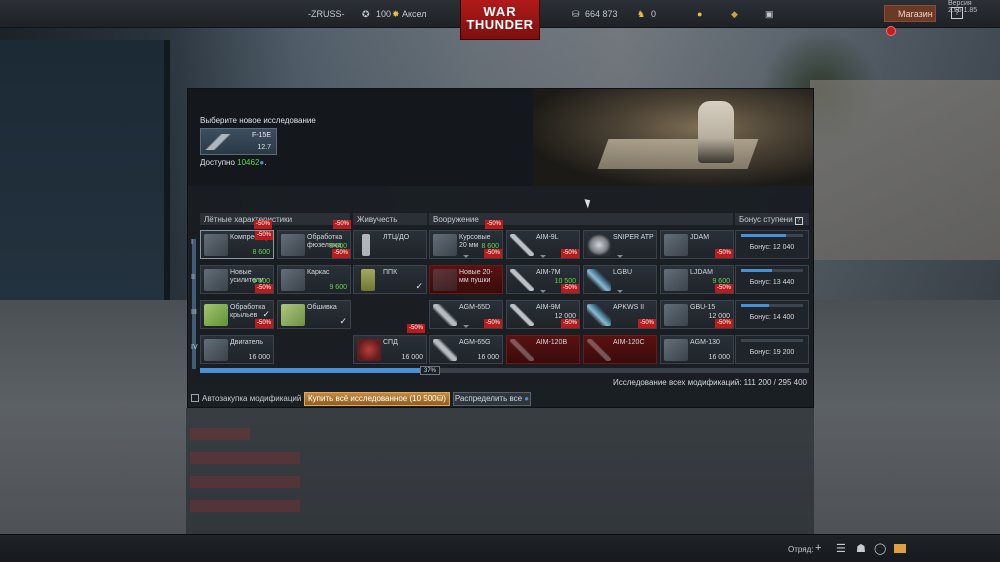  What do you see at coordinates (548, 272) in the screenshot?
I see `module-name: AIM-7M` at bounding box center [548, 272].